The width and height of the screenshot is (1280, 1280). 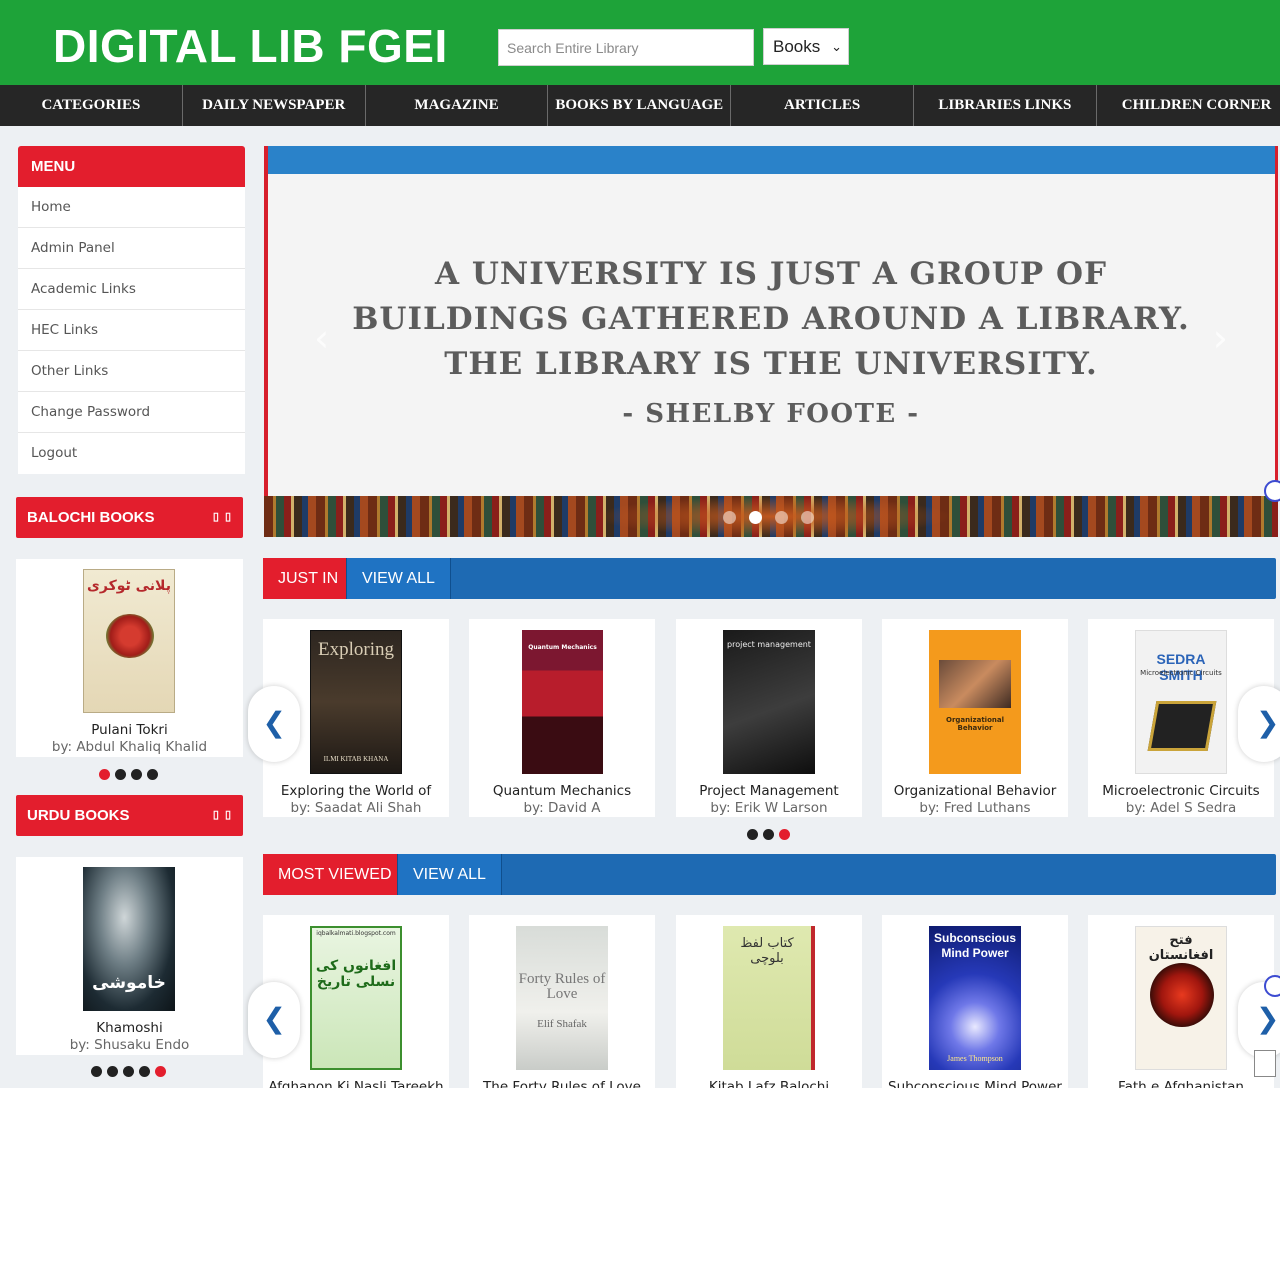 What do you see at coordinates (1181, 948) in the screenshot?
I see `book-cover-title: فتح افغانستان` at bounding box center [1181, 948].